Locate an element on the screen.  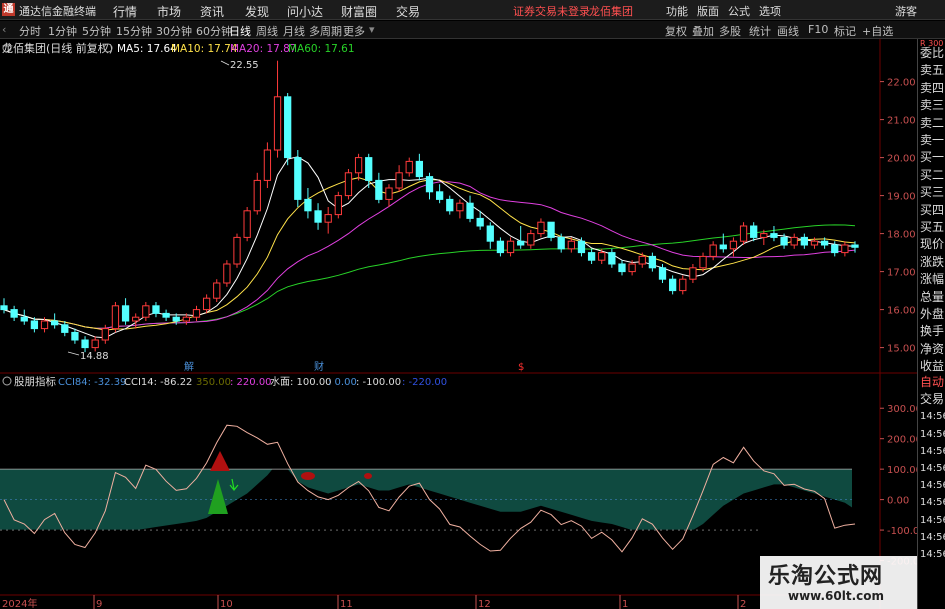
tab-30min: 30分钟 is located at coordinates (174, 31).